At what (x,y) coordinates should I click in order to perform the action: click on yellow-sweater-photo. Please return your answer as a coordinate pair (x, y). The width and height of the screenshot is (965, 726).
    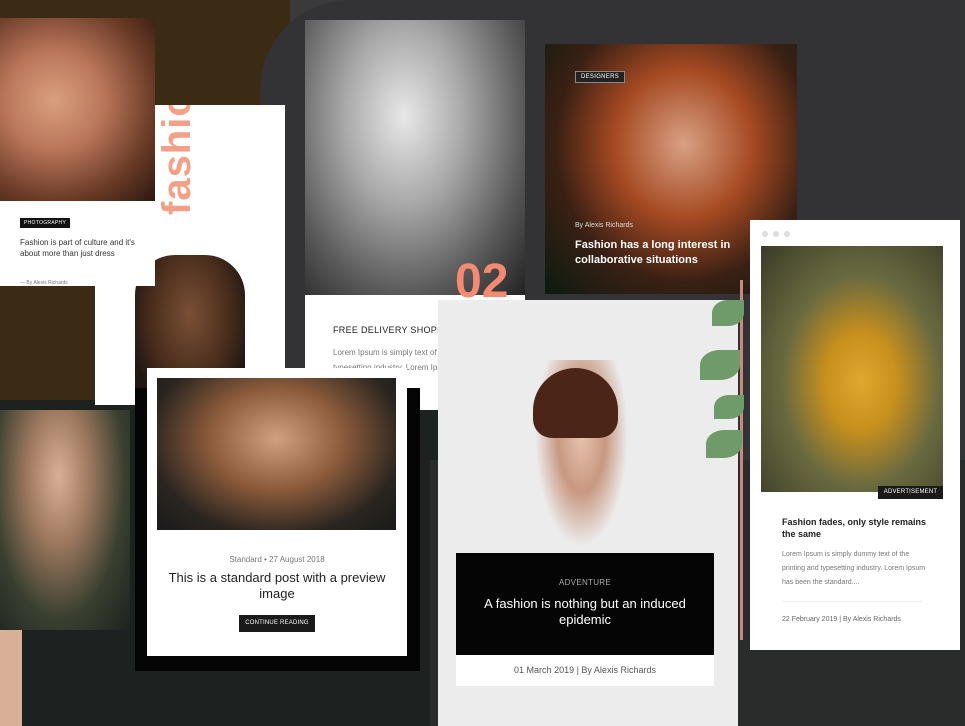
    Looking at the image, I should click on (852, 369).